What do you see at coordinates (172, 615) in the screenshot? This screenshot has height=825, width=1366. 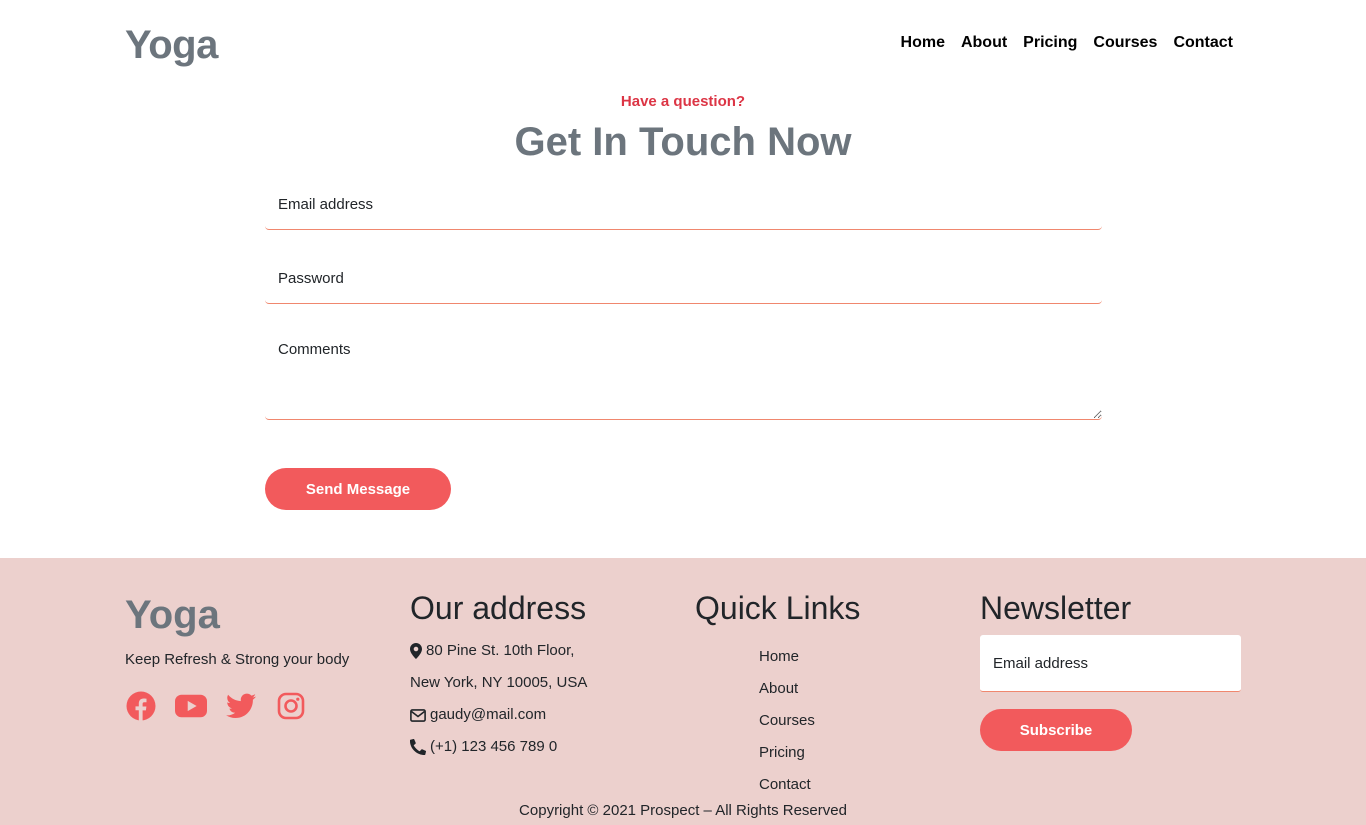 I see `footer-brand: Yoga` at bounding box center [172, 615].